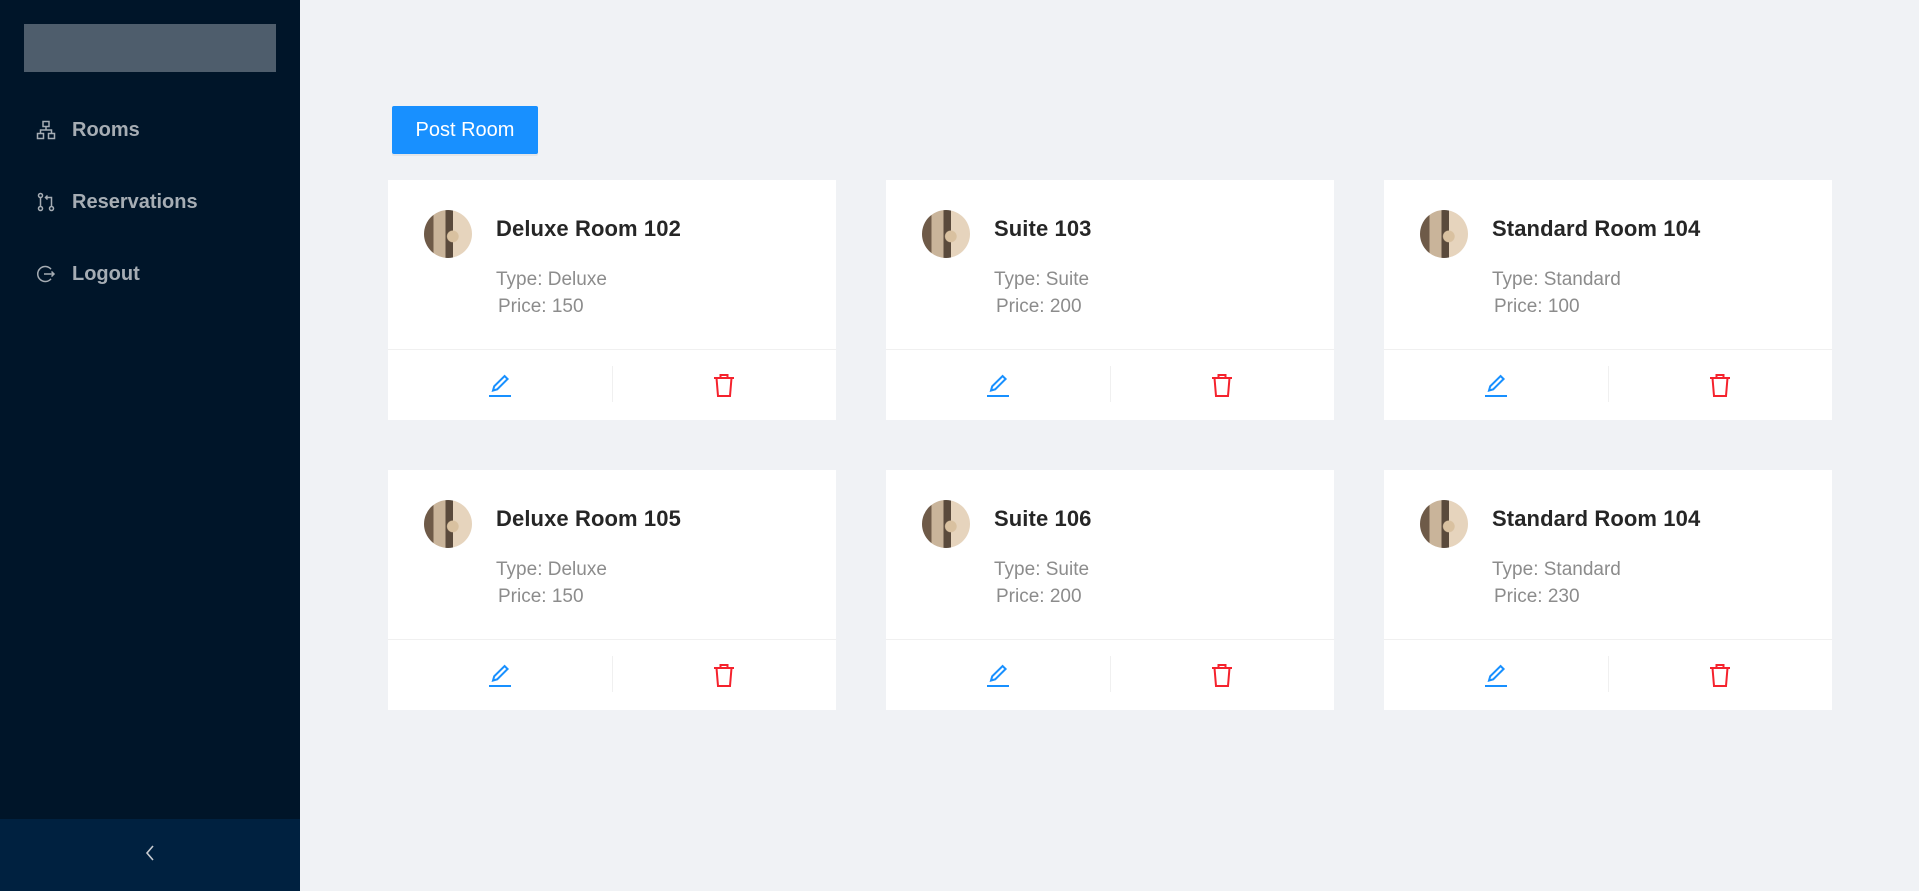 This screenshot has height=891, width=1919. What do you see at coordinates (150, 274) in the screenshot?
I see `sidebar-item-logout: Logout` at bounding box center [150, 274].